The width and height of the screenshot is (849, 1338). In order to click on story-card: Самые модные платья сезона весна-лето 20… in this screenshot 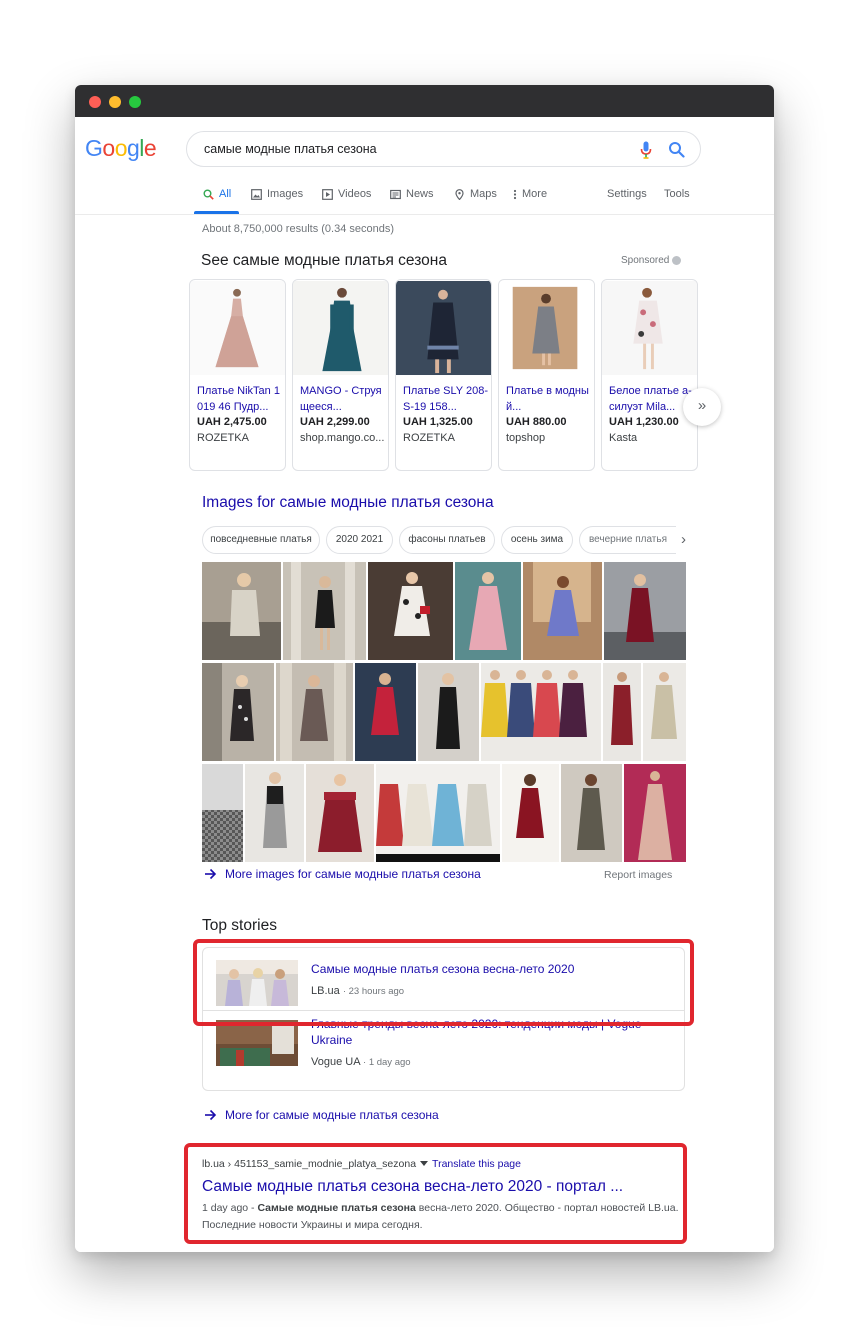, I will do `click(443, 979)`.